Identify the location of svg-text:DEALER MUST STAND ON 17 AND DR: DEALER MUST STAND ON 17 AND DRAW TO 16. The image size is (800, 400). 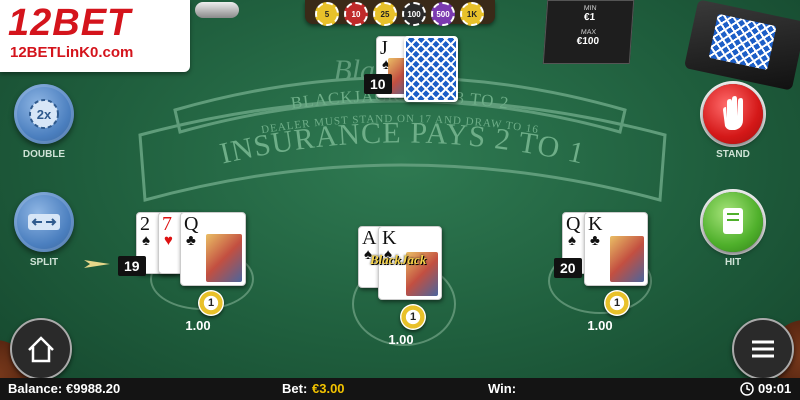
(399, 124).